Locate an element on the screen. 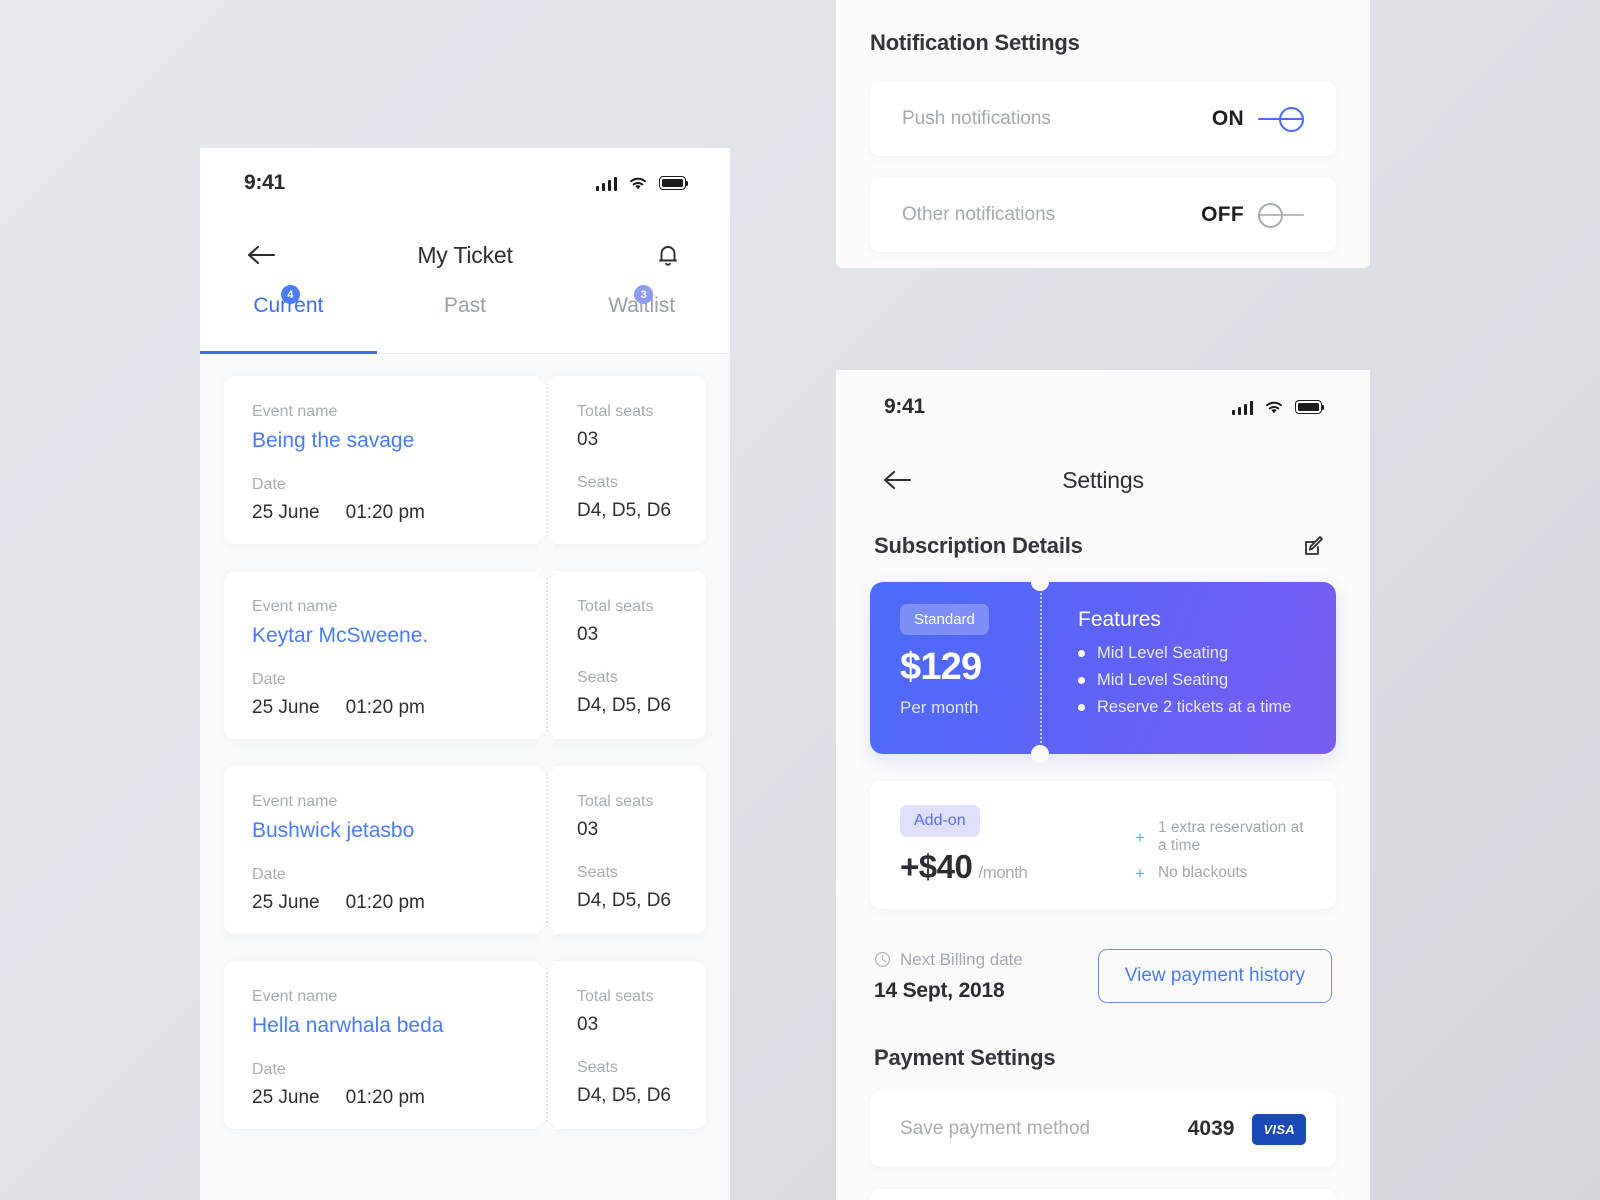 The image size is (1600, 1200). addon-price: +$40/month is located at coordinates (1017, 867).